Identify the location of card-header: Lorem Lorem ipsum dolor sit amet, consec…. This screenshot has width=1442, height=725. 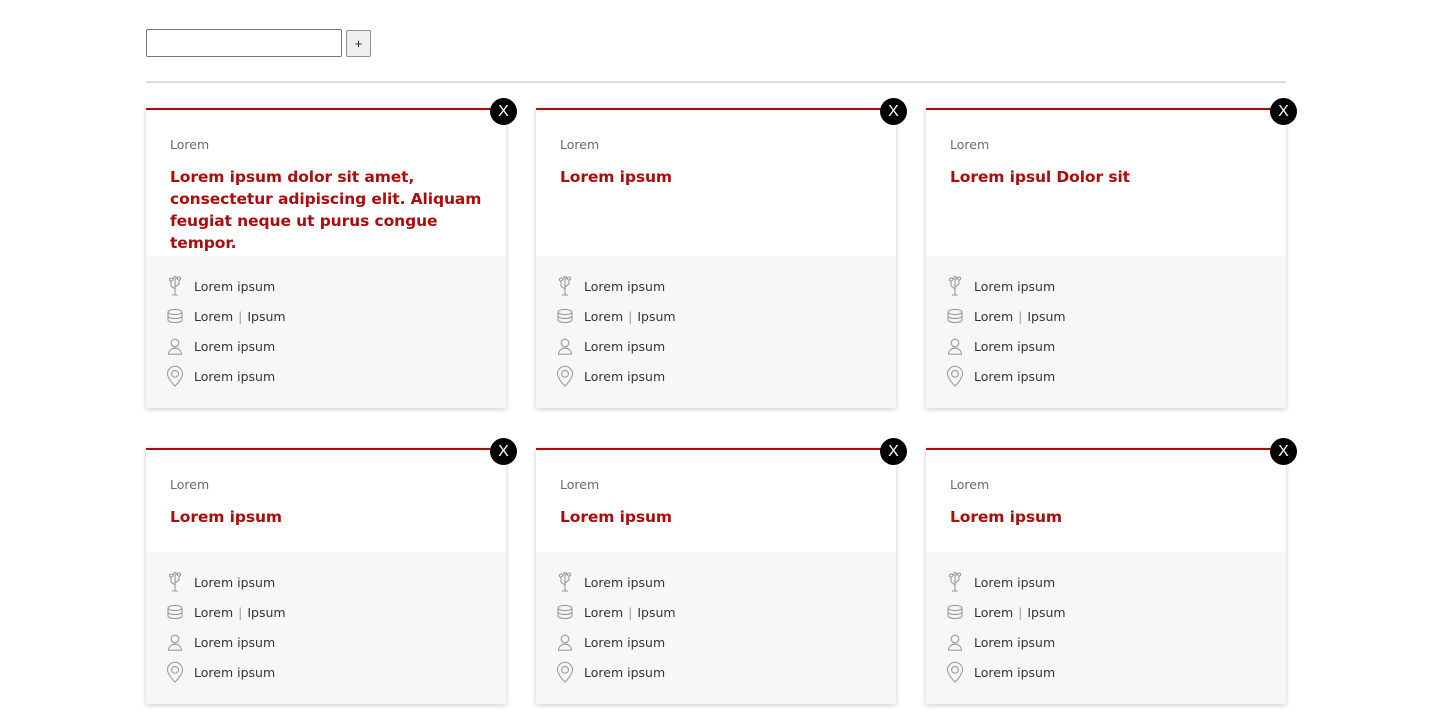
(326, 183).